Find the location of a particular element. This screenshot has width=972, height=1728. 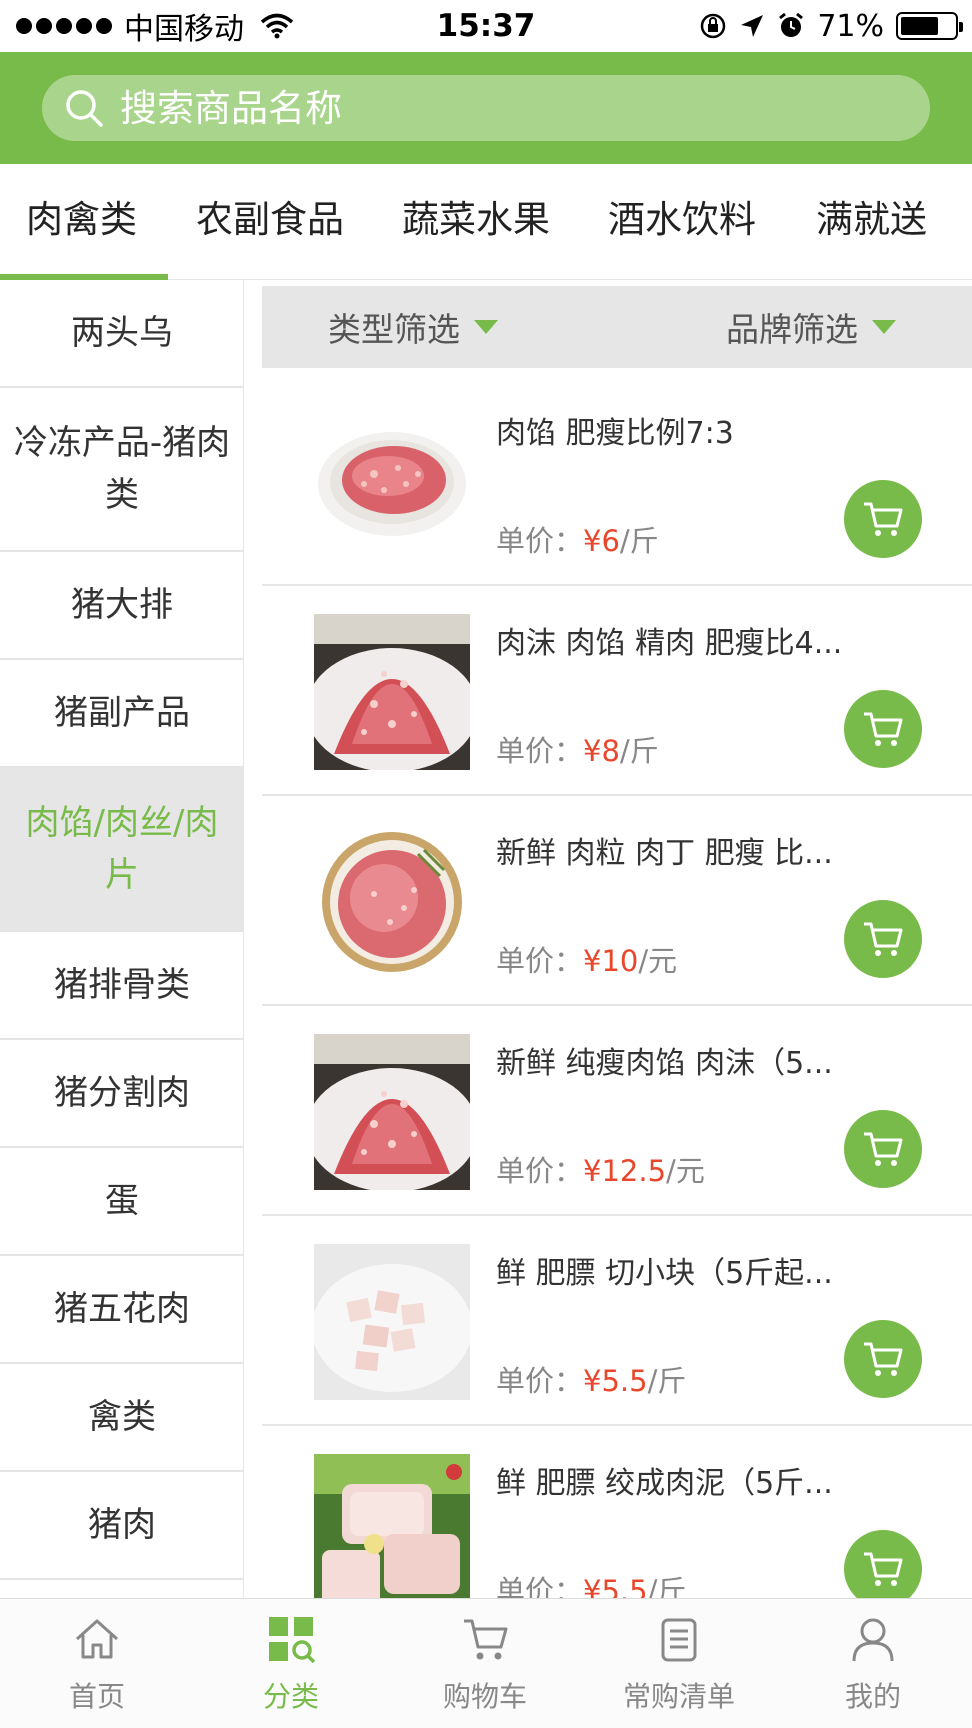

category-tabs: 肉禽类 农副食品 蔬菜水果 酒水饮料 满就送 is located at coordinates (486, 222).